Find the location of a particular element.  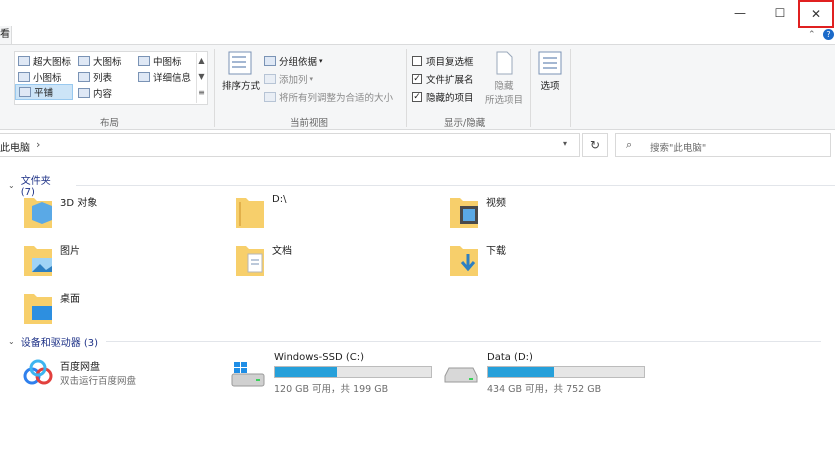

documents-folder-icon is located at coordinates (250, 261).